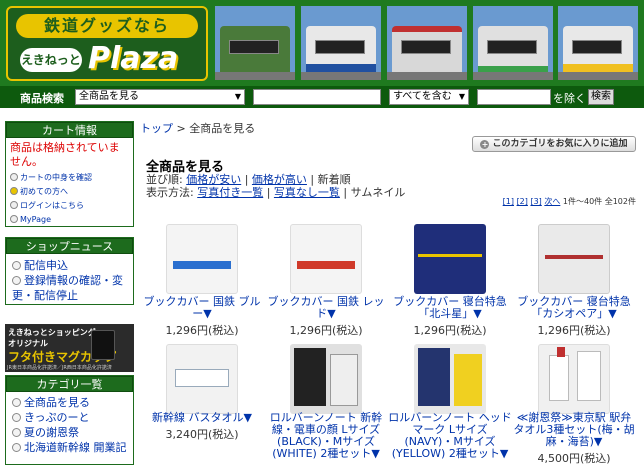 This screenshot has width=644, height=466. What do you see at coordinates (222, 128) in the screenshot?
I see `breadcrumb-current: 全商品を見る` at bounding box center [222, 128].